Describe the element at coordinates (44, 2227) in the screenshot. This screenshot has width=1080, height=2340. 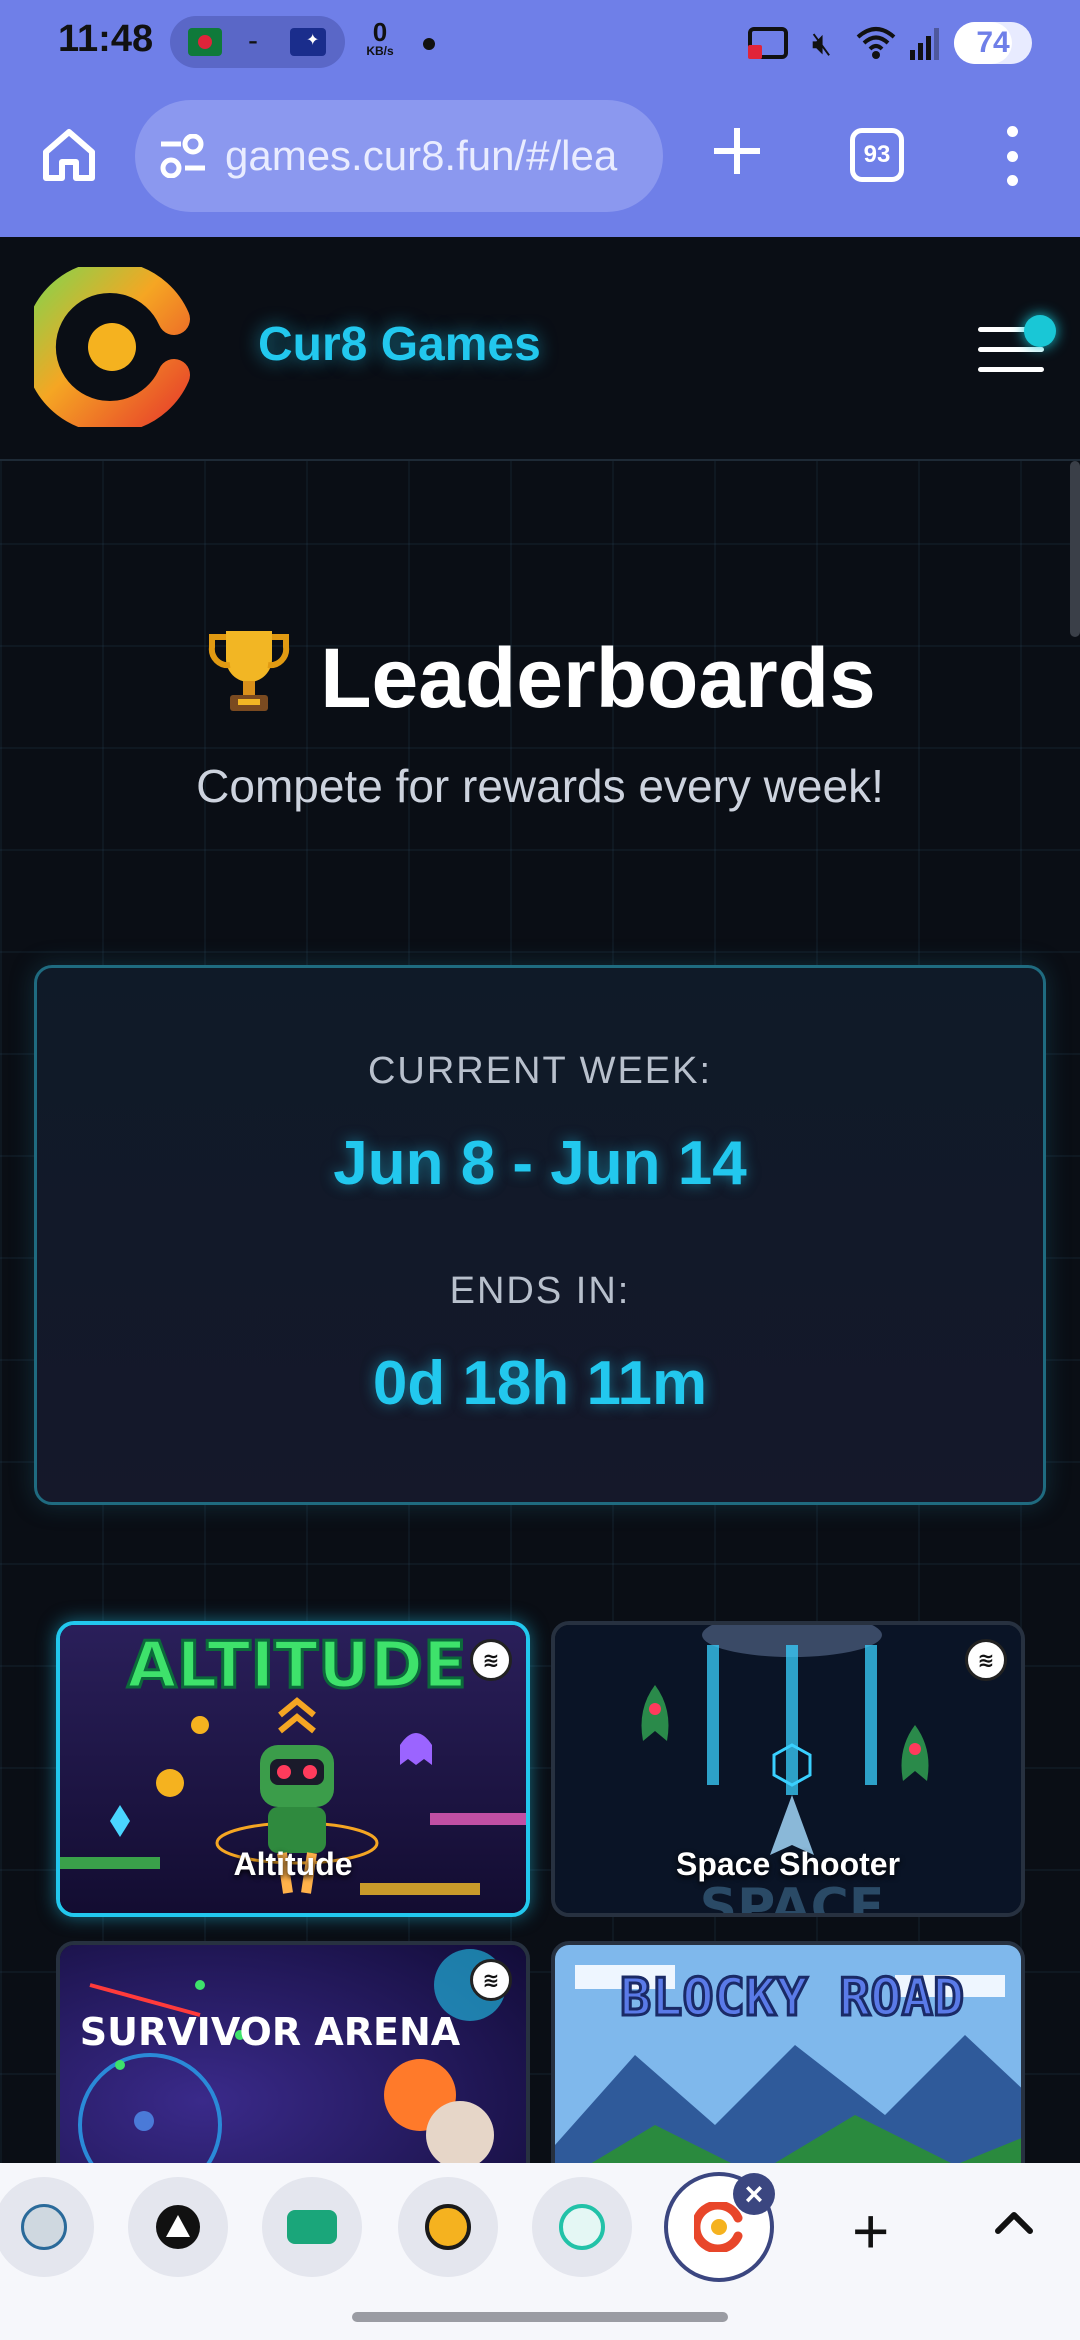
I see `site-favicon-icon` at that location.